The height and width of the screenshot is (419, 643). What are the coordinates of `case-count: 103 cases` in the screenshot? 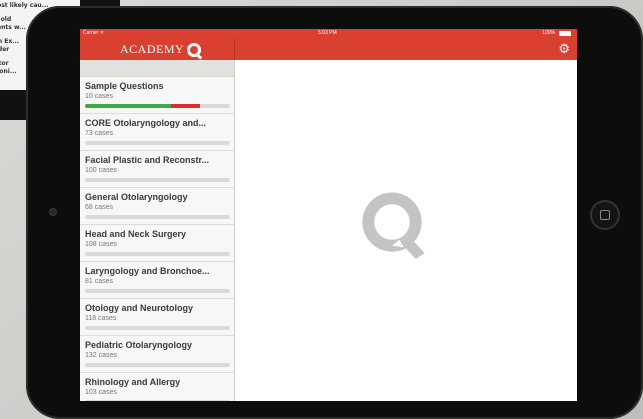 It's located at (101, 392).